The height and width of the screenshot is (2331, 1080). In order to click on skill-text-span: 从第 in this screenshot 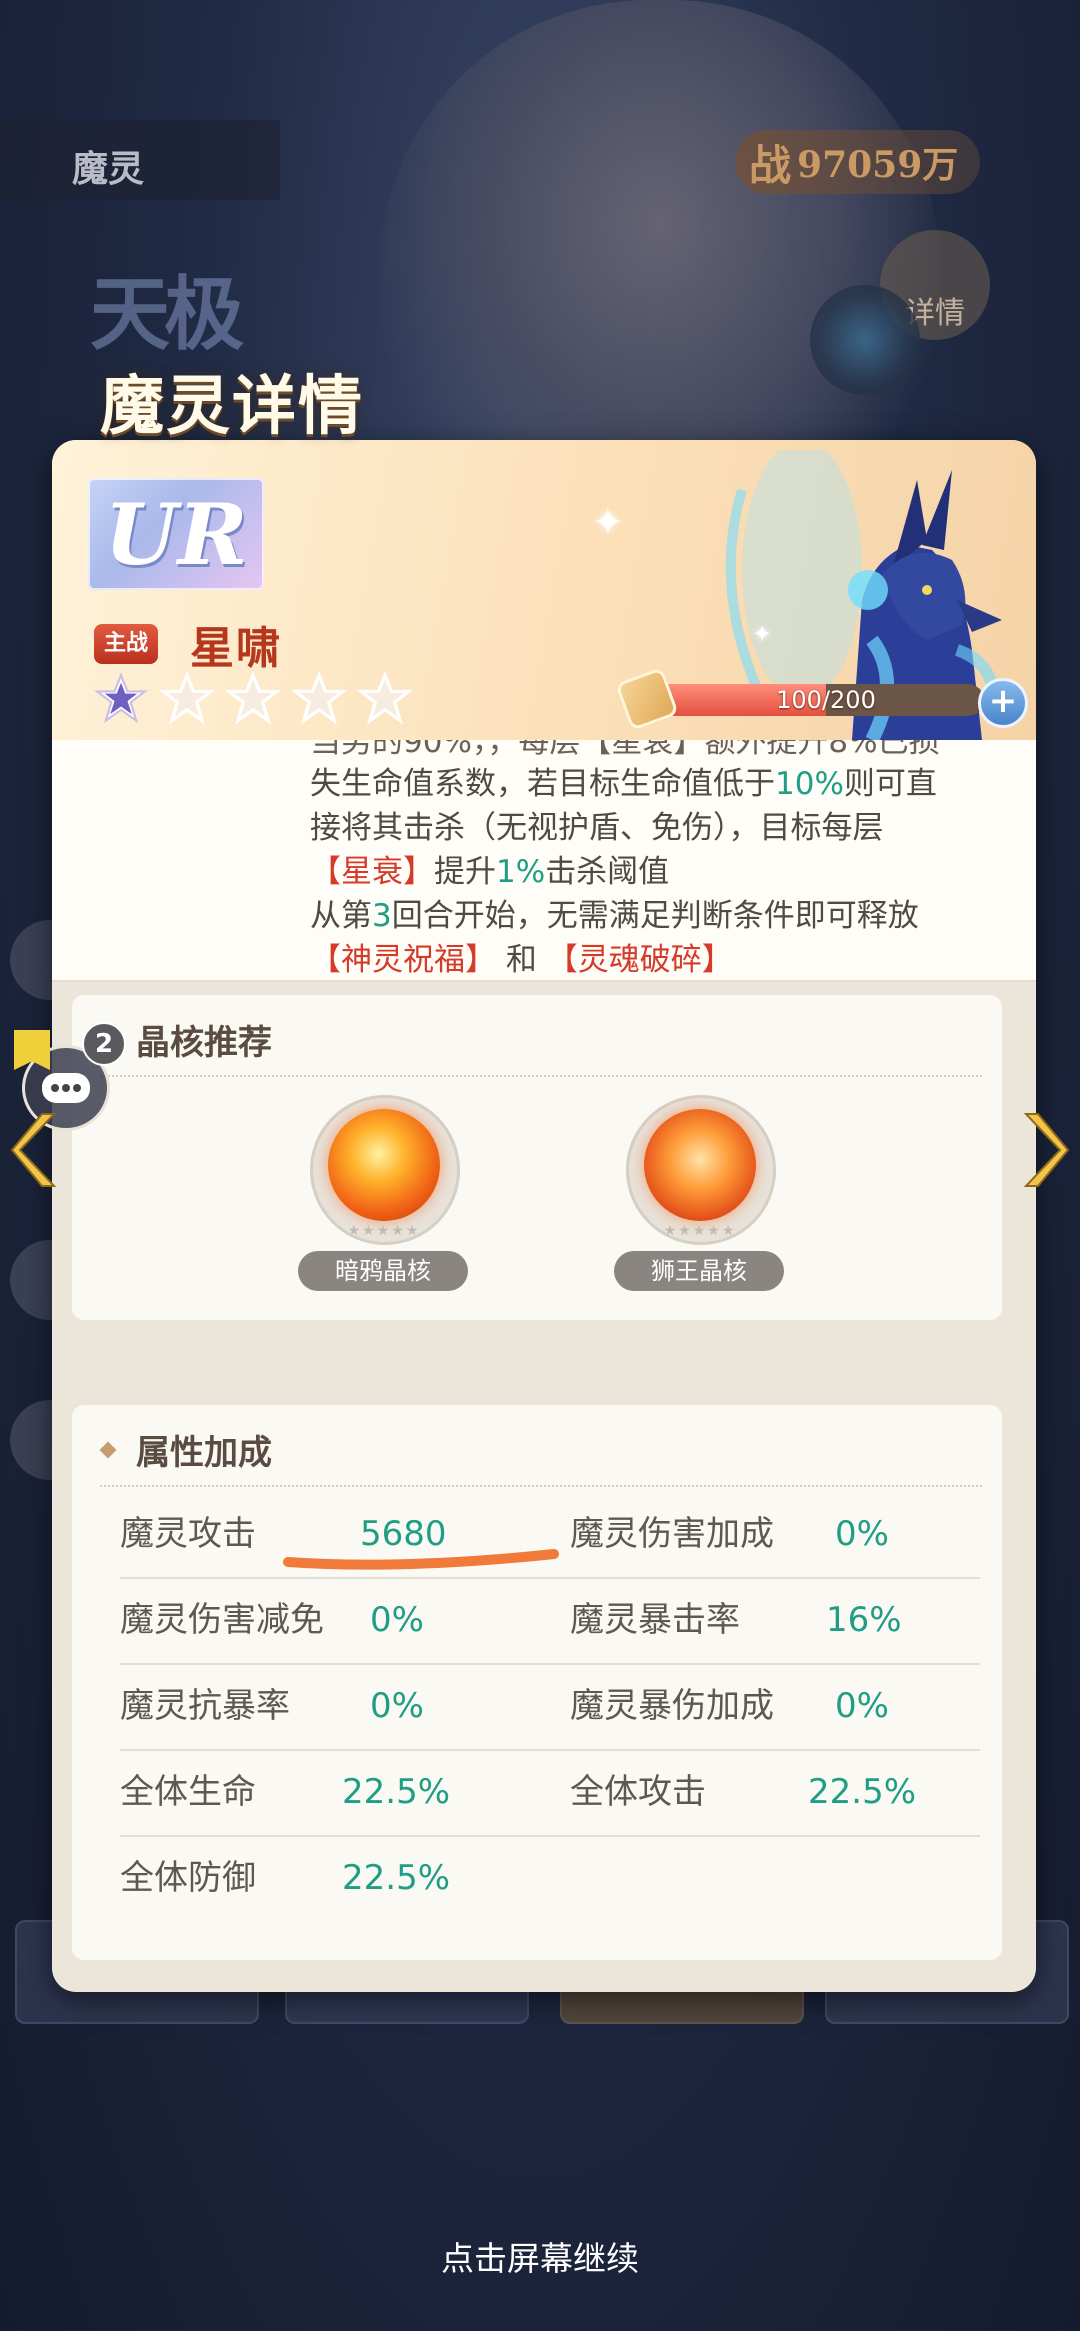, I will do `click(341, 916)`.